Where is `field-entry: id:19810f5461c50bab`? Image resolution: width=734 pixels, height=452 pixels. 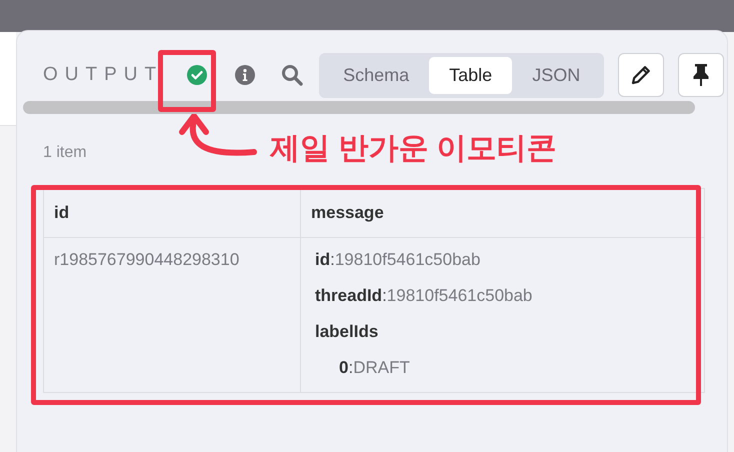
field-entry: id:19810f5461c50bab is located at coordinates (398, 260).